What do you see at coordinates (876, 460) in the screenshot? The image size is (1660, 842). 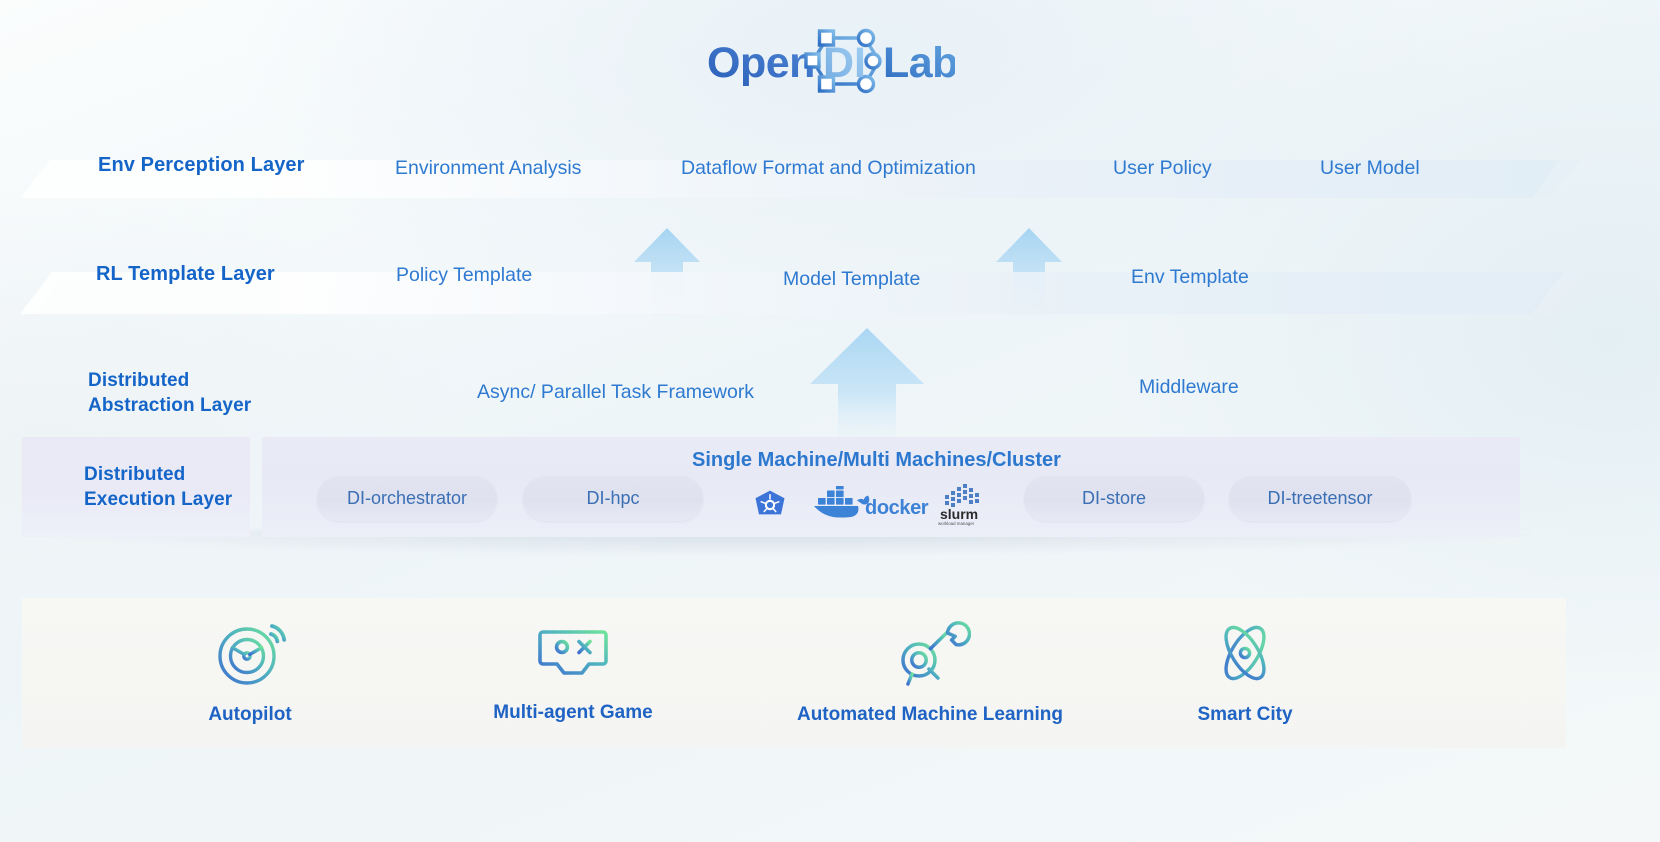 I see `execution-cluster-title: Single Machine/Multi Machines/Cluster` at bounding box center [876, 460].